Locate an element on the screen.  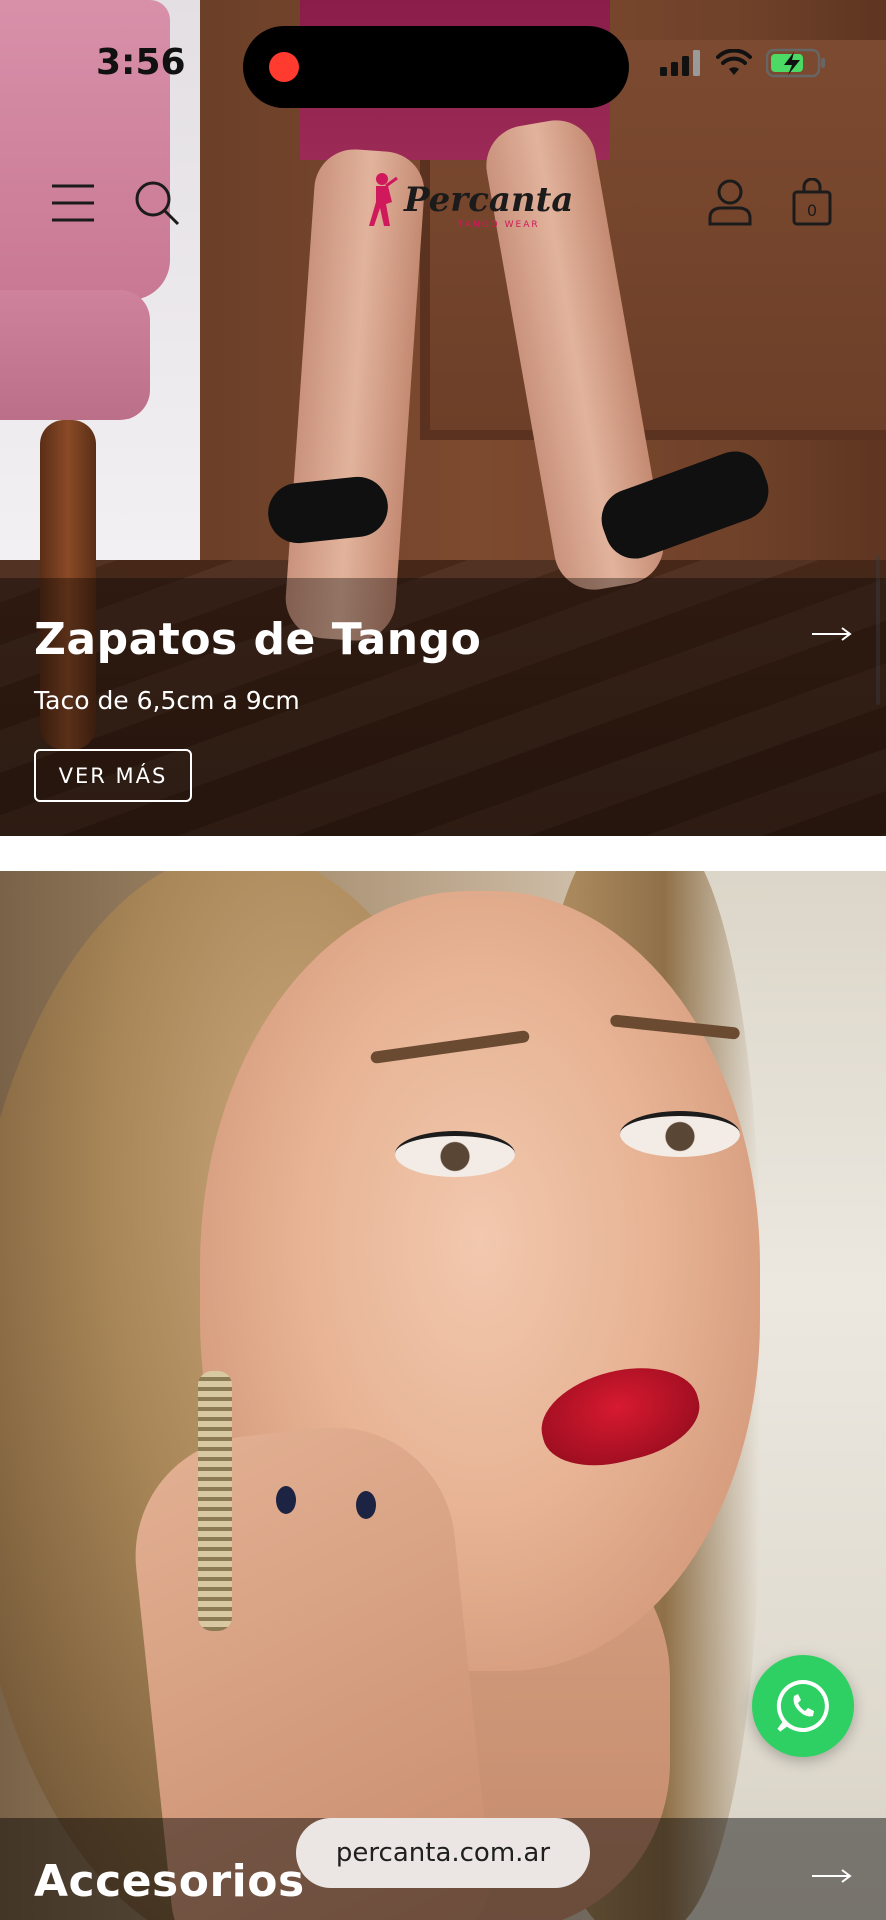
dancer-logo-icon is located at coordinates (383, 199).